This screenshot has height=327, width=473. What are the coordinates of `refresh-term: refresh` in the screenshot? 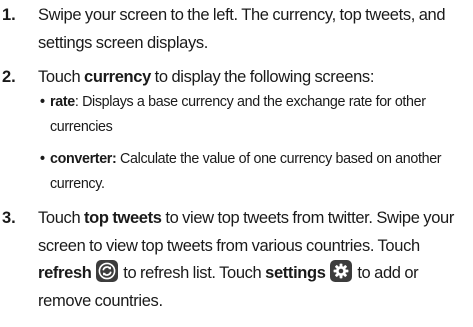 It's located at (65, 273).